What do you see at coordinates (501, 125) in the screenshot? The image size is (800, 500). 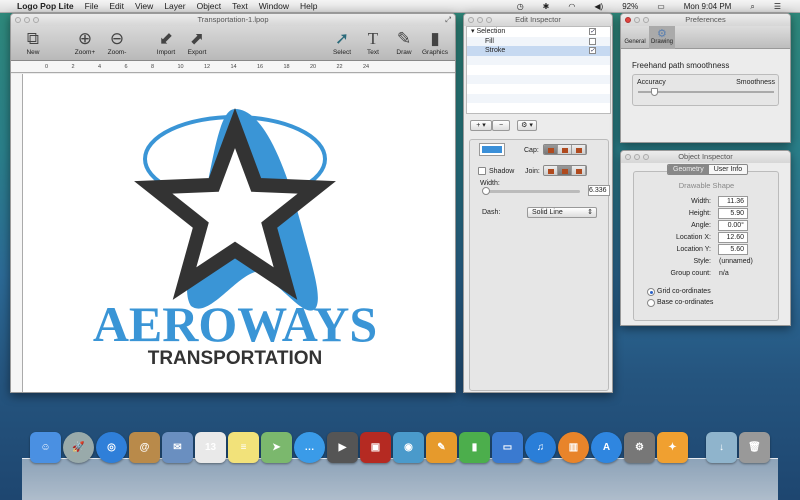 I see `remove-button: −` at bounding box center [501, 125].